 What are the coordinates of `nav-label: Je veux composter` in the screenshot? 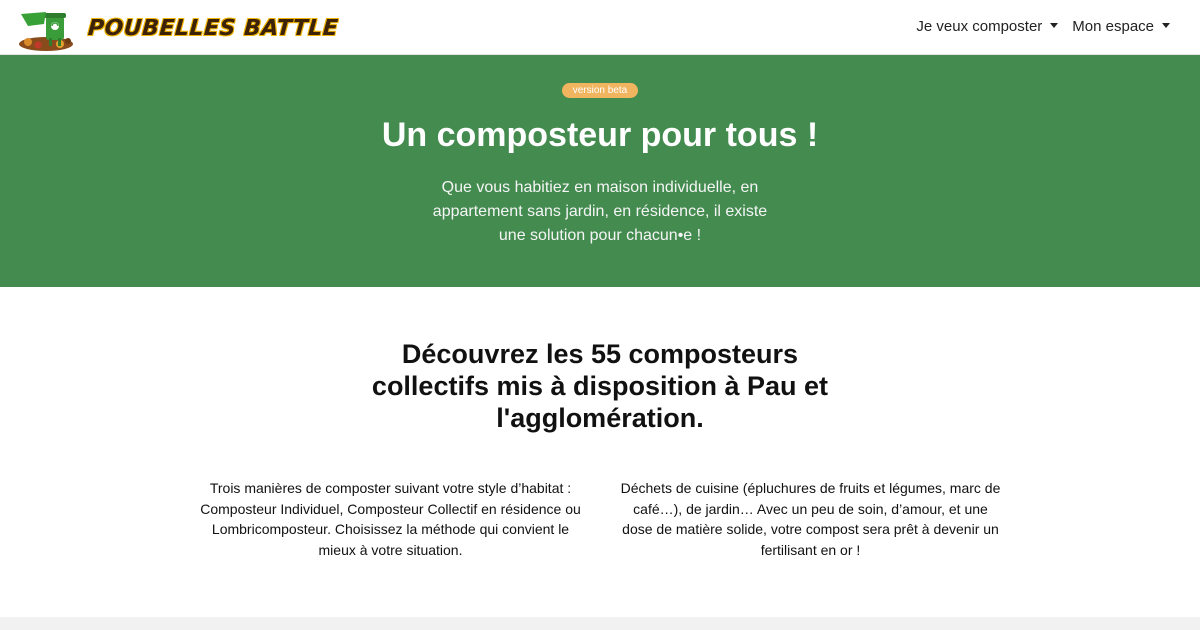 It's located at (979, 26).